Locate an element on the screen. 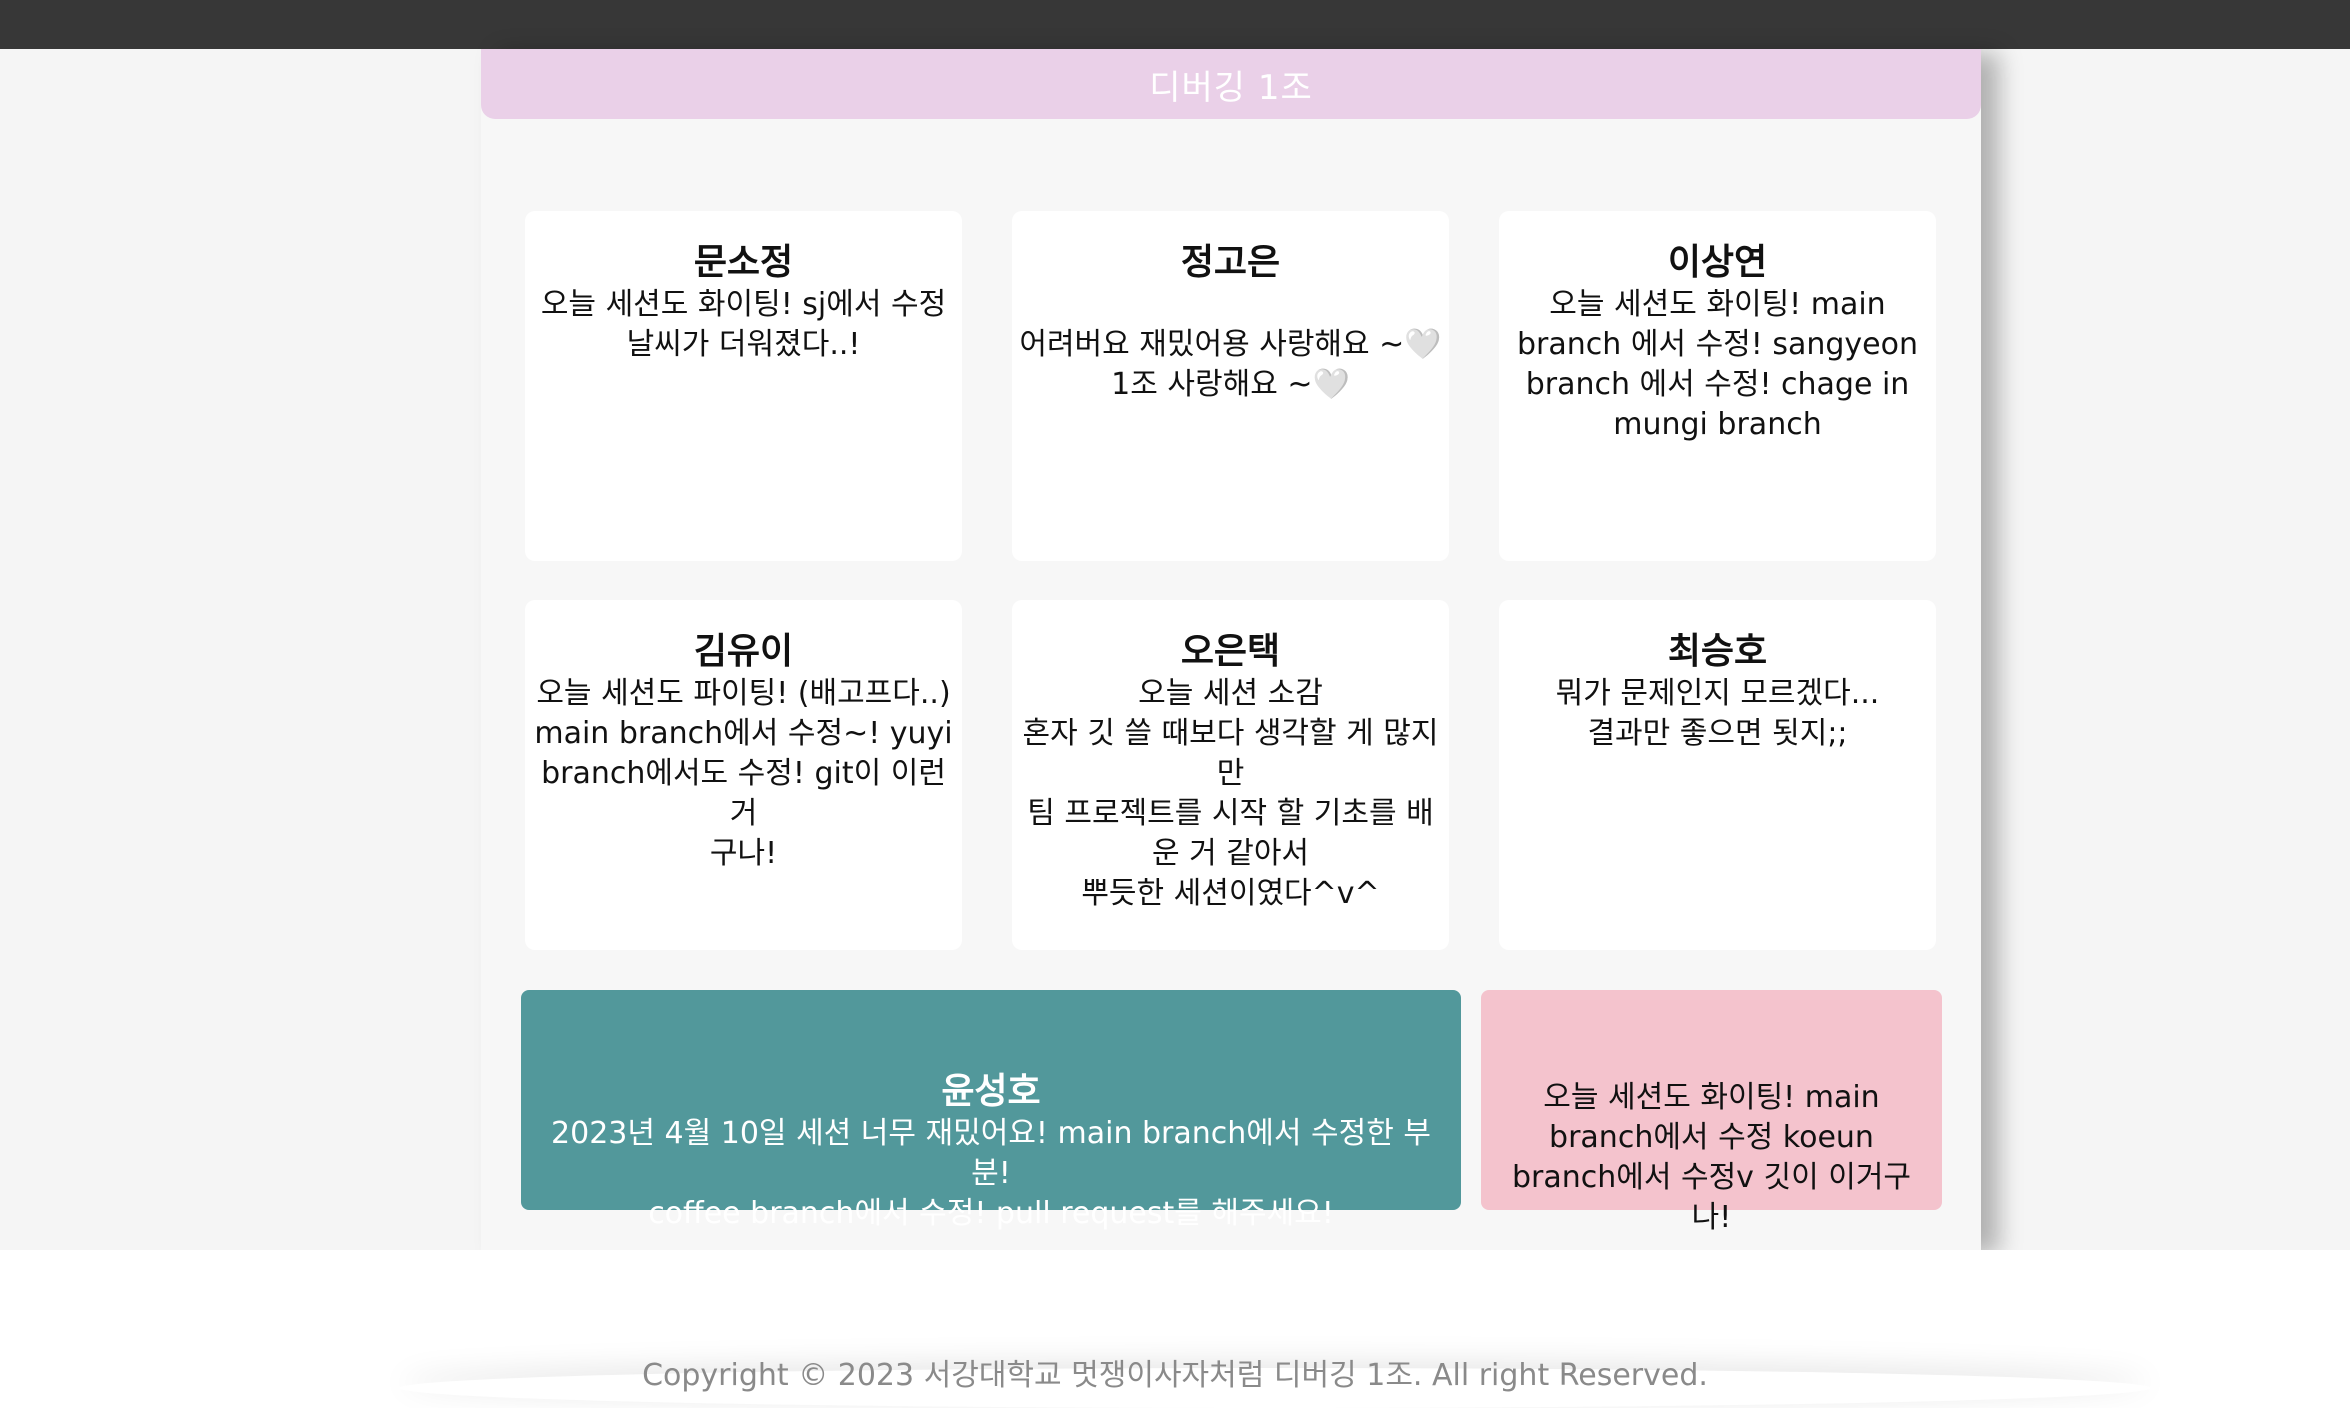 The image size is (2350, 1408). member-name: 이상연 is located at coordinates (1717, 262).